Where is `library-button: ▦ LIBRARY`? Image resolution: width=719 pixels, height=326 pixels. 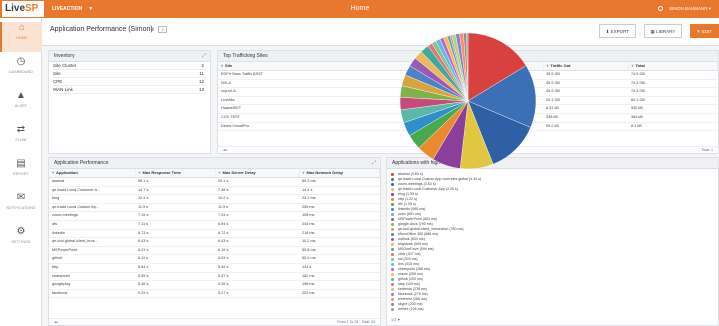
library-button: ▦ LIBRARY is located at coordinates (663, 31).